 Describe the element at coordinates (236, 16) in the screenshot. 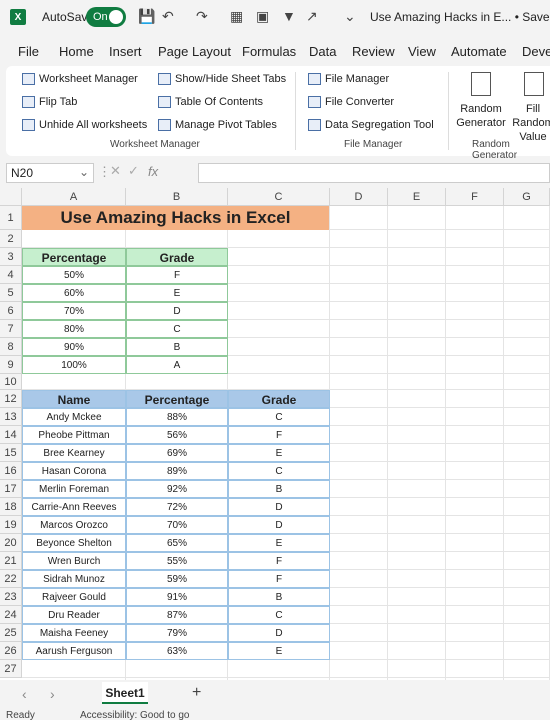

I see `table-icon: ▦` at that location.